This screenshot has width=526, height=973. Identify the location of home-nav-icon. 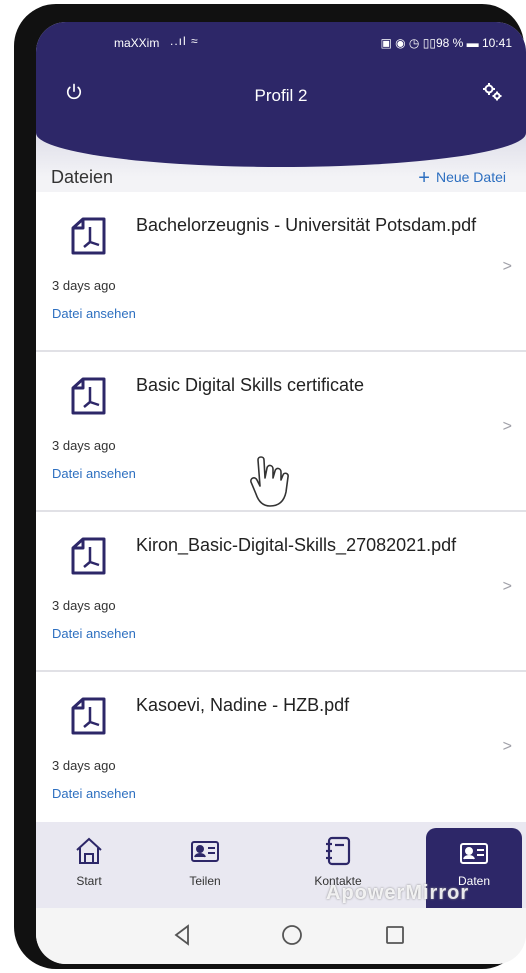
(292, 935).